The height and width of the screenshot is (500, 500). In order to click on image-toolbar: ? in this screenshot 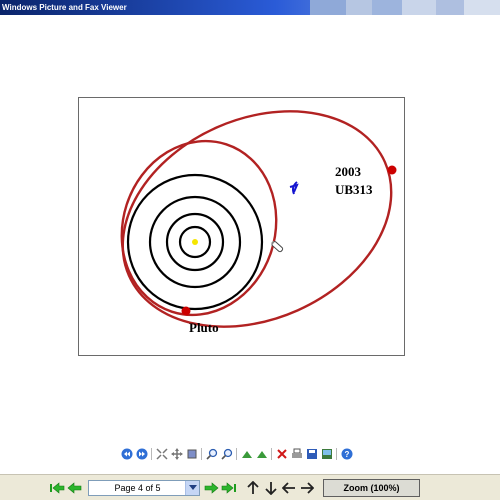, I will do `click(237, 454)`.